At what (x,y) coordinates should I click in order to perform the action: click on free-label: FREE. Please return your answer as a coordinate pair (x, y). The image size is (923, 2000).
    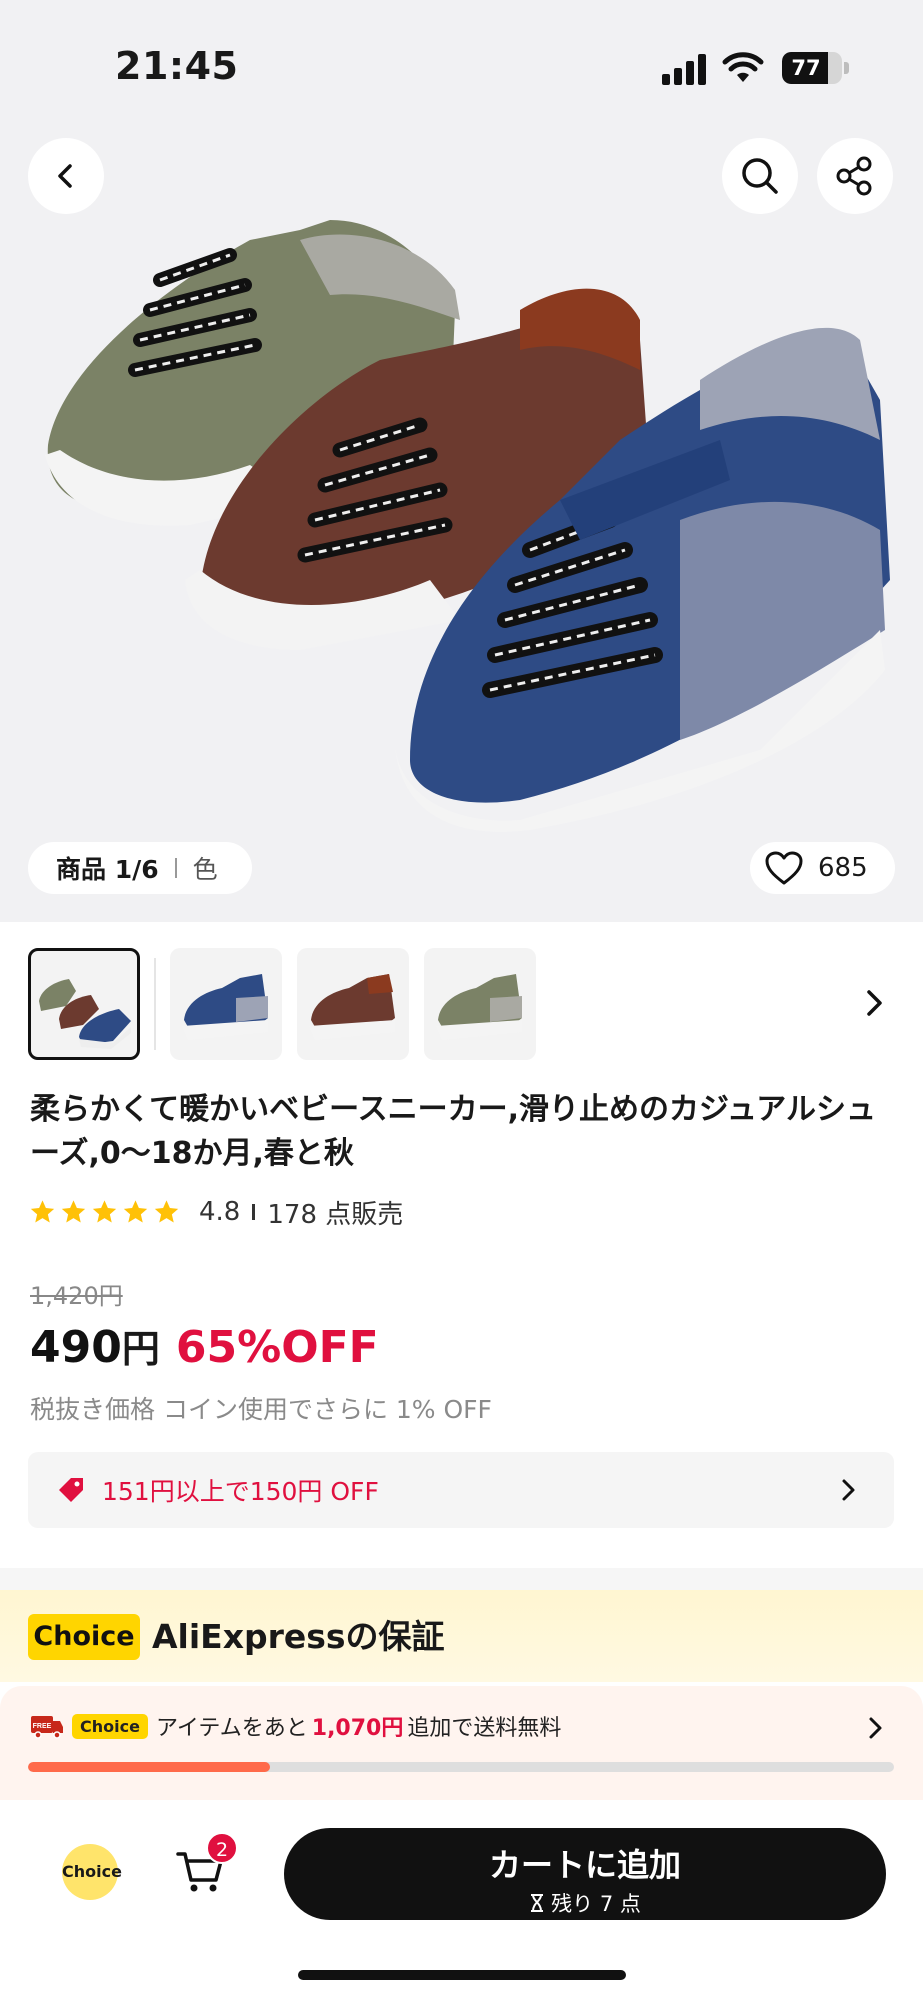
    Looking at the image, I should click on (42, 1726).